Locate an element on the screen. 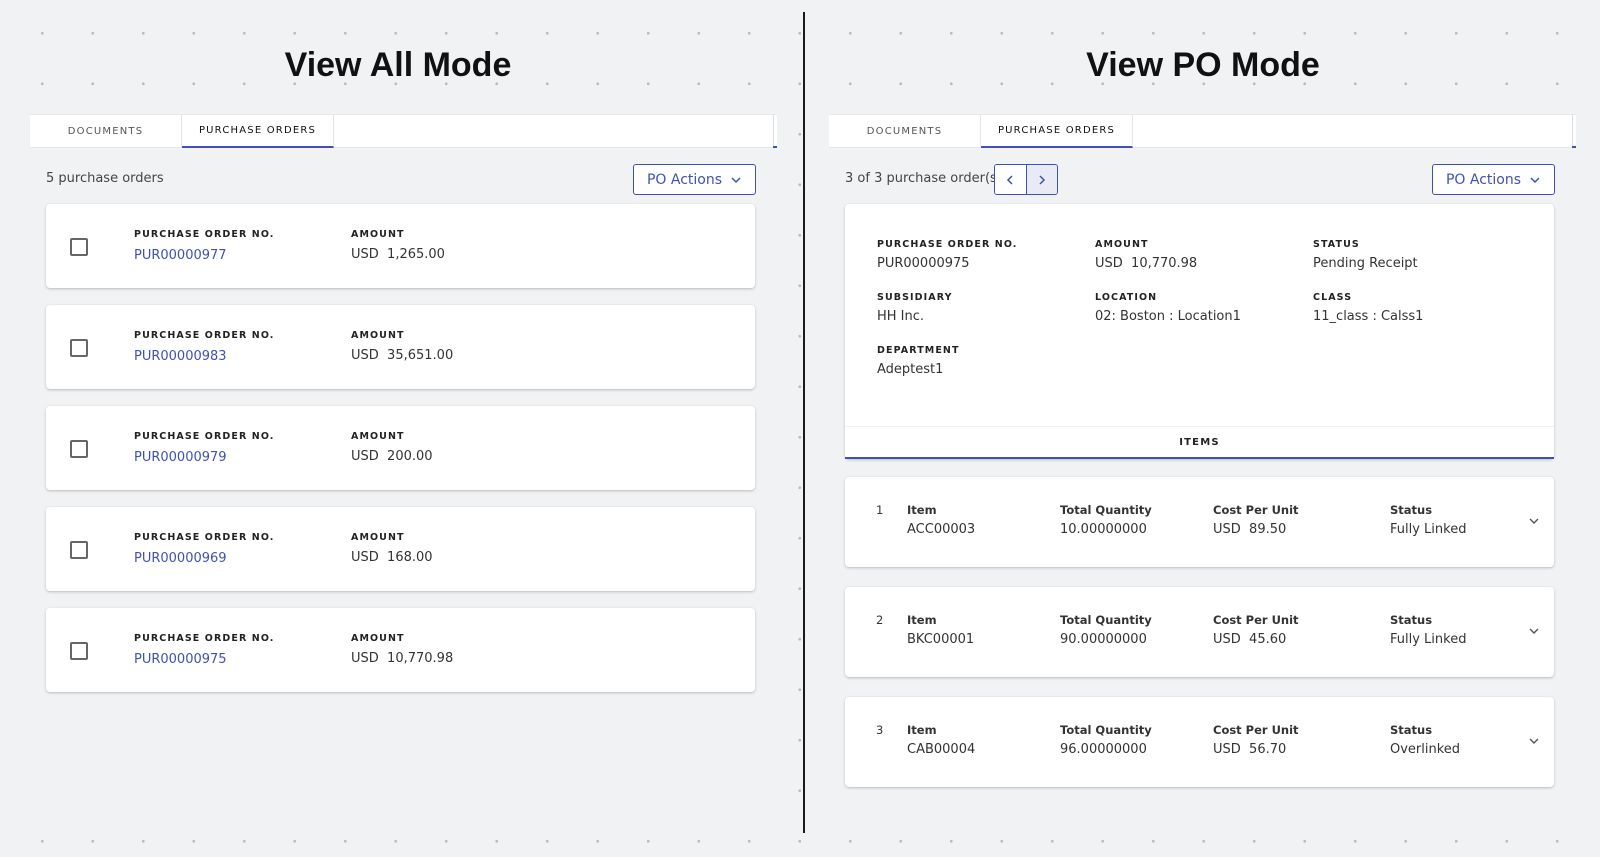  item-value: BKC00001 is located at coordinates (941, 639).